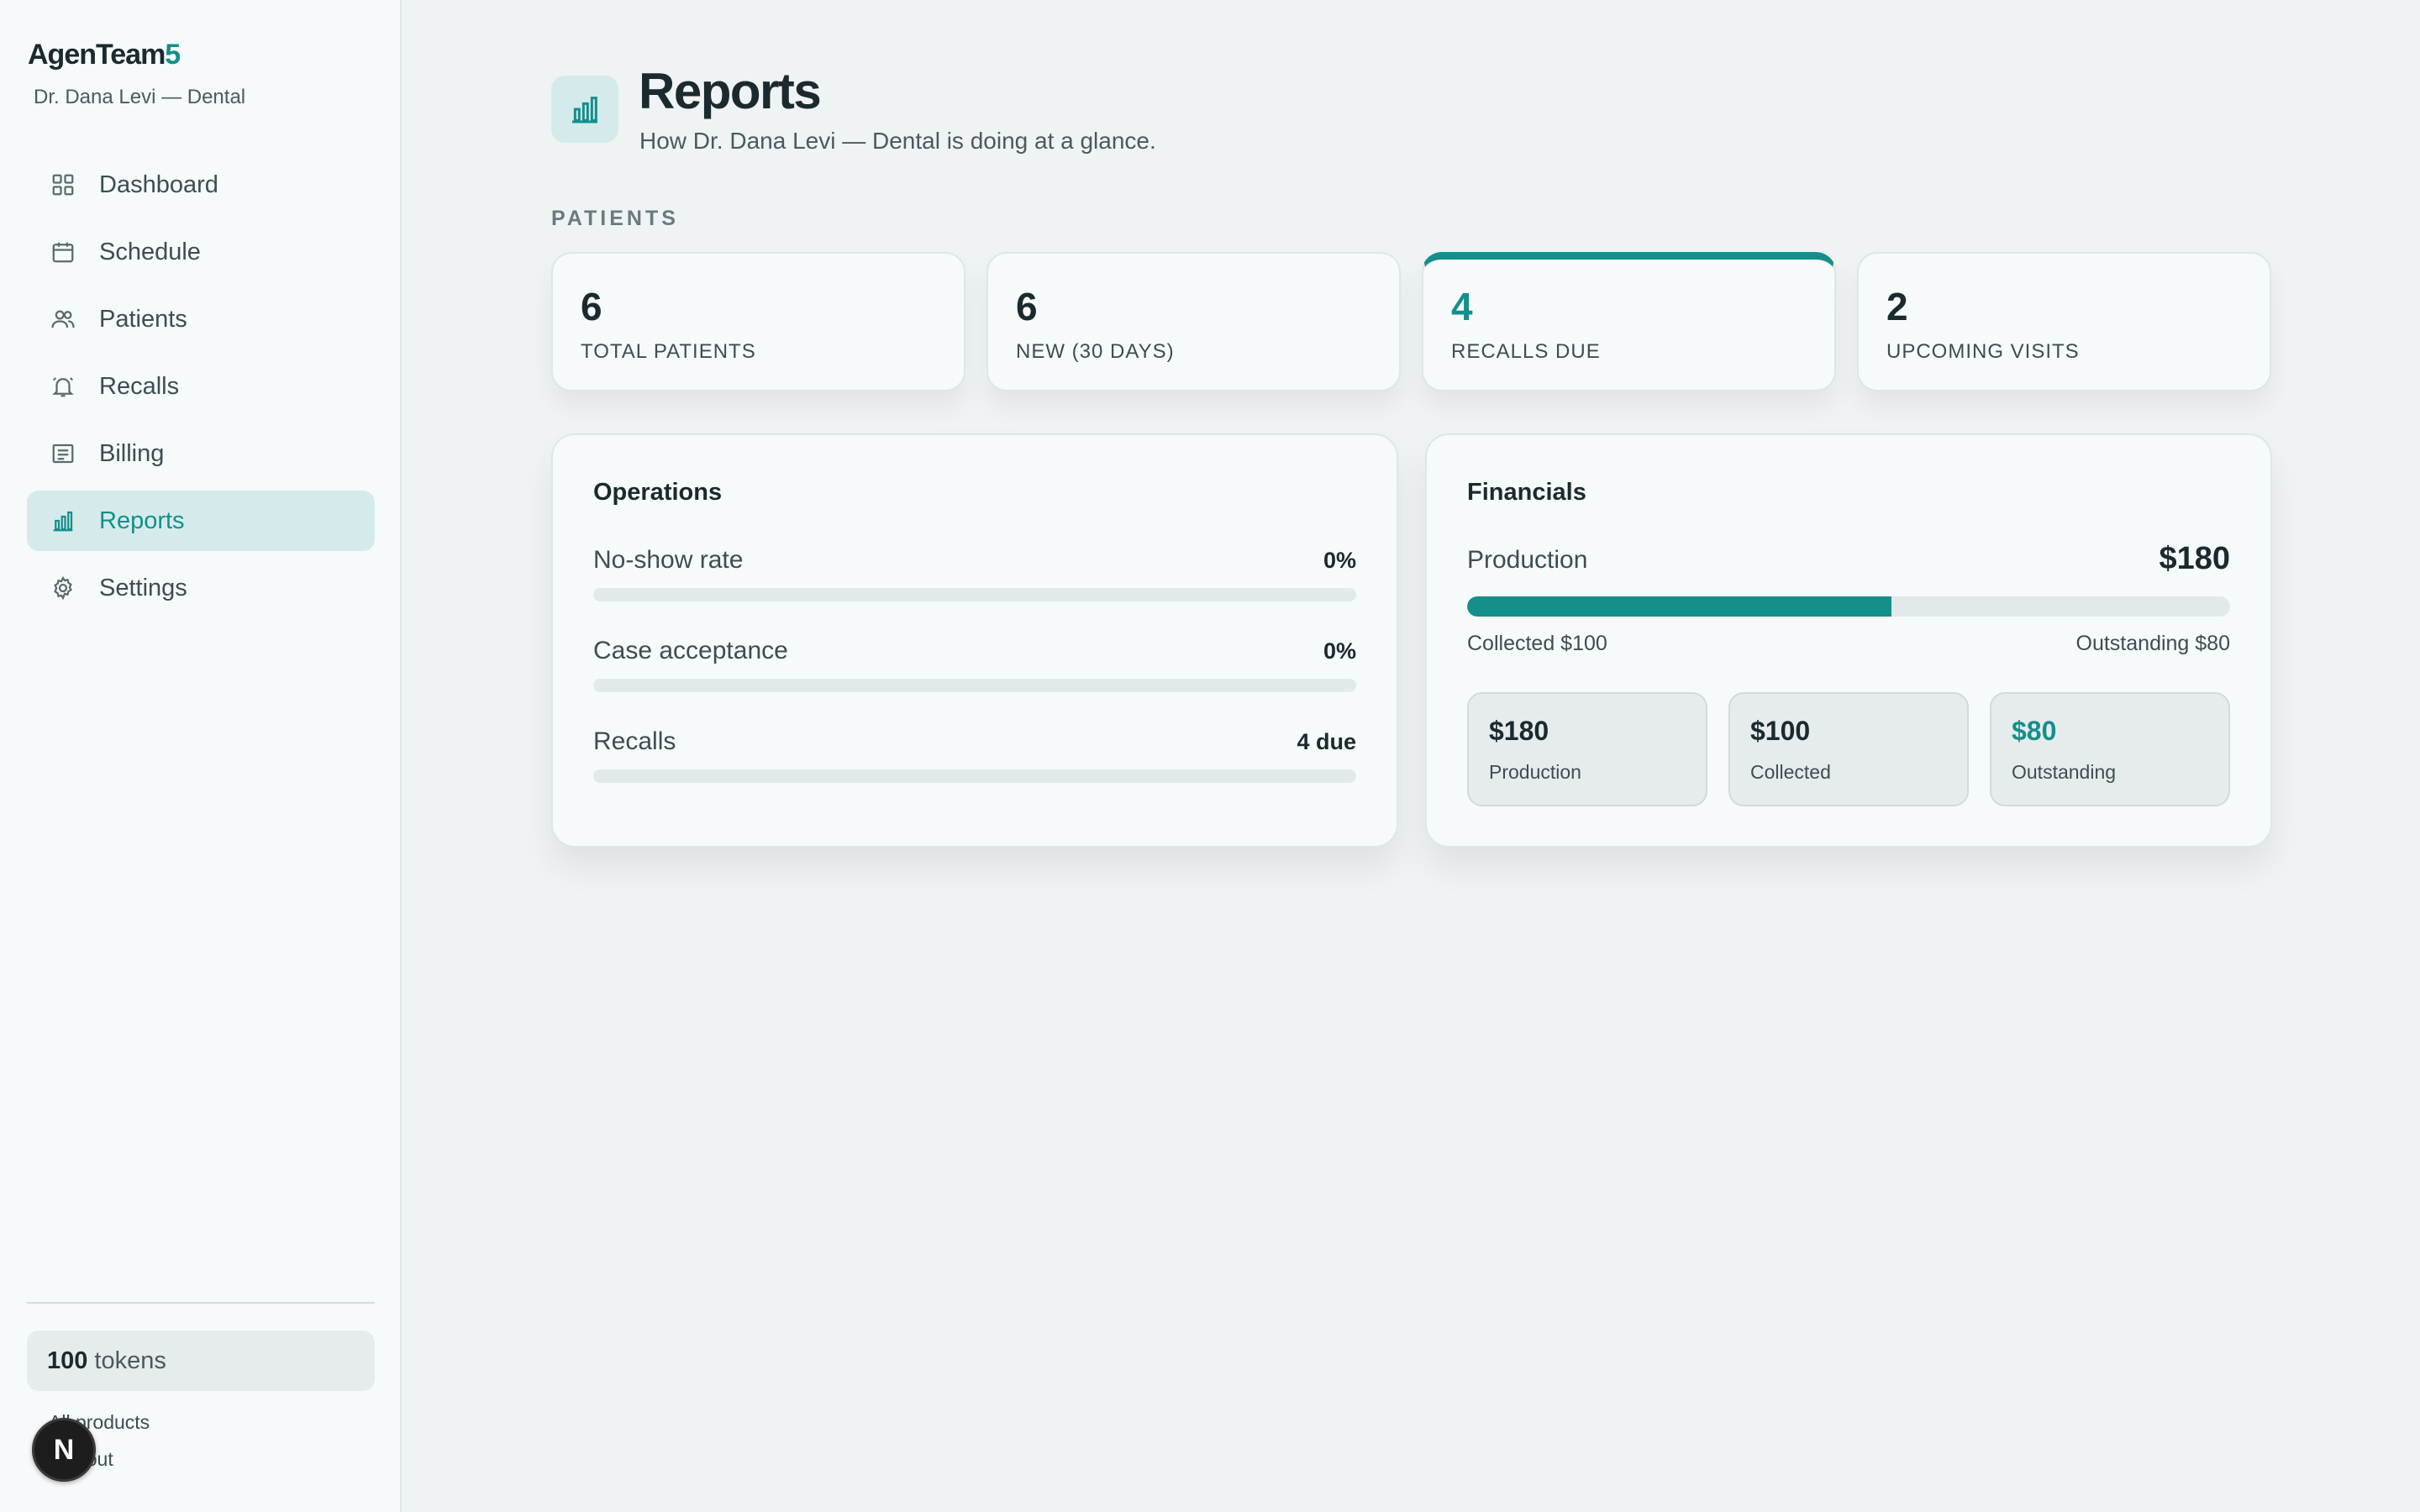  I want to click on grid-icon, so click(63, 185).